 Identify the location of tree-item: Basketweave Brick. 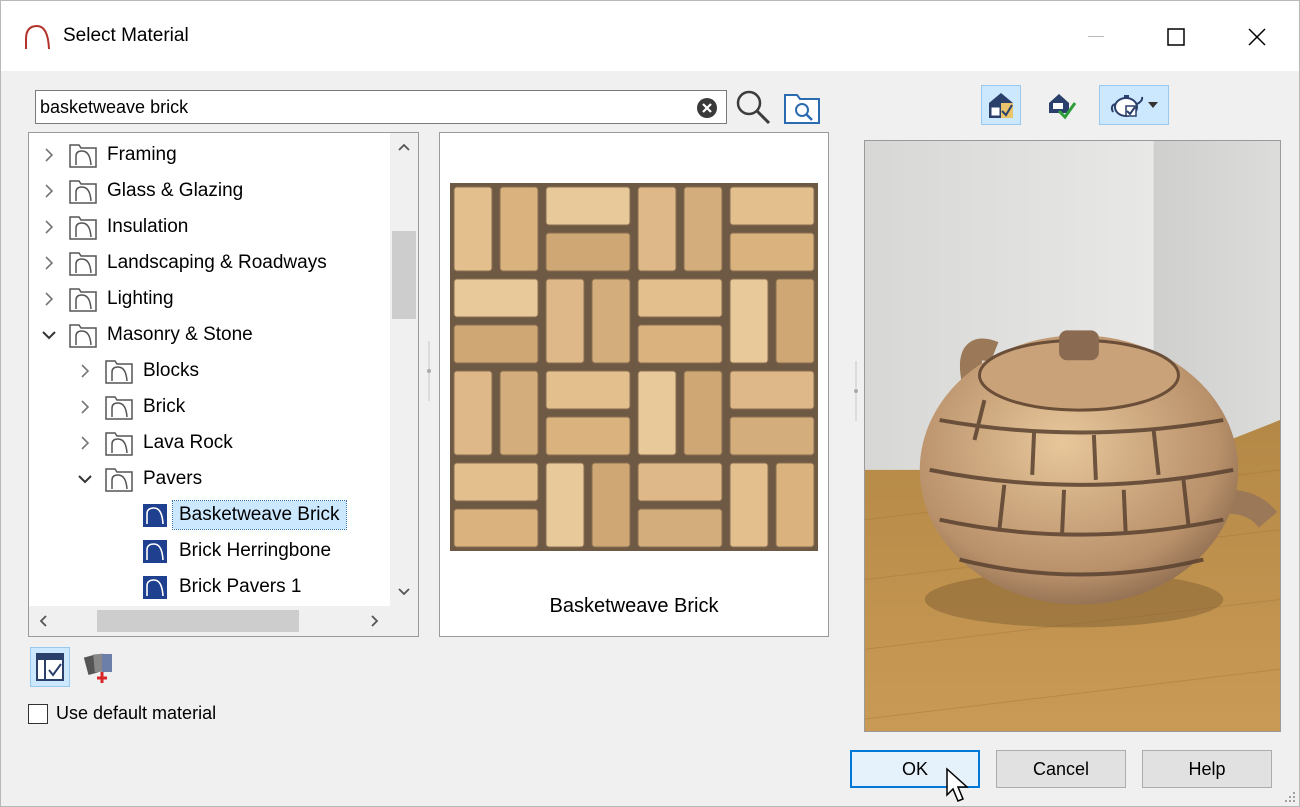
(210, 514).